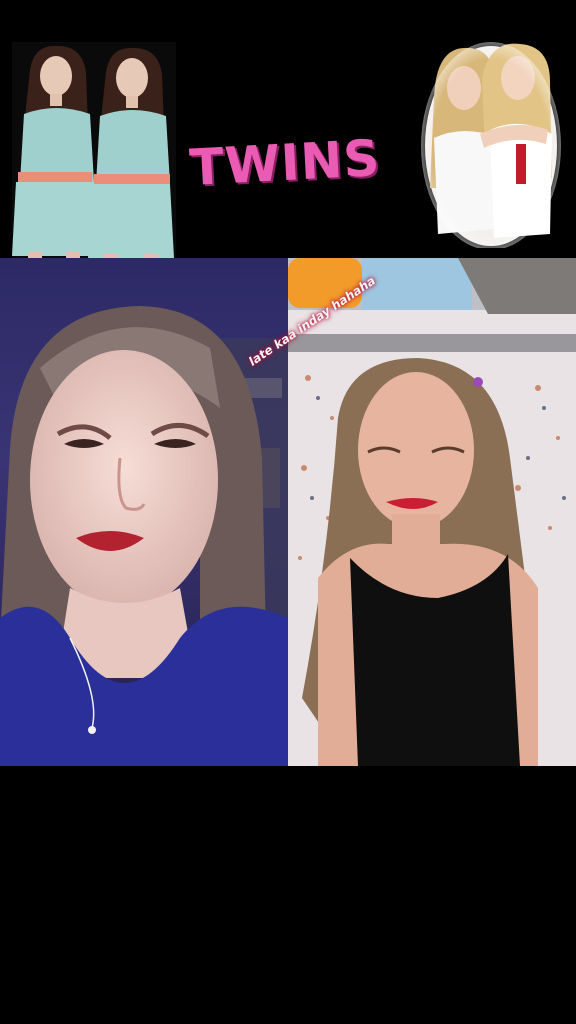  I want to click on twins-photo-left, so click(94, 153).